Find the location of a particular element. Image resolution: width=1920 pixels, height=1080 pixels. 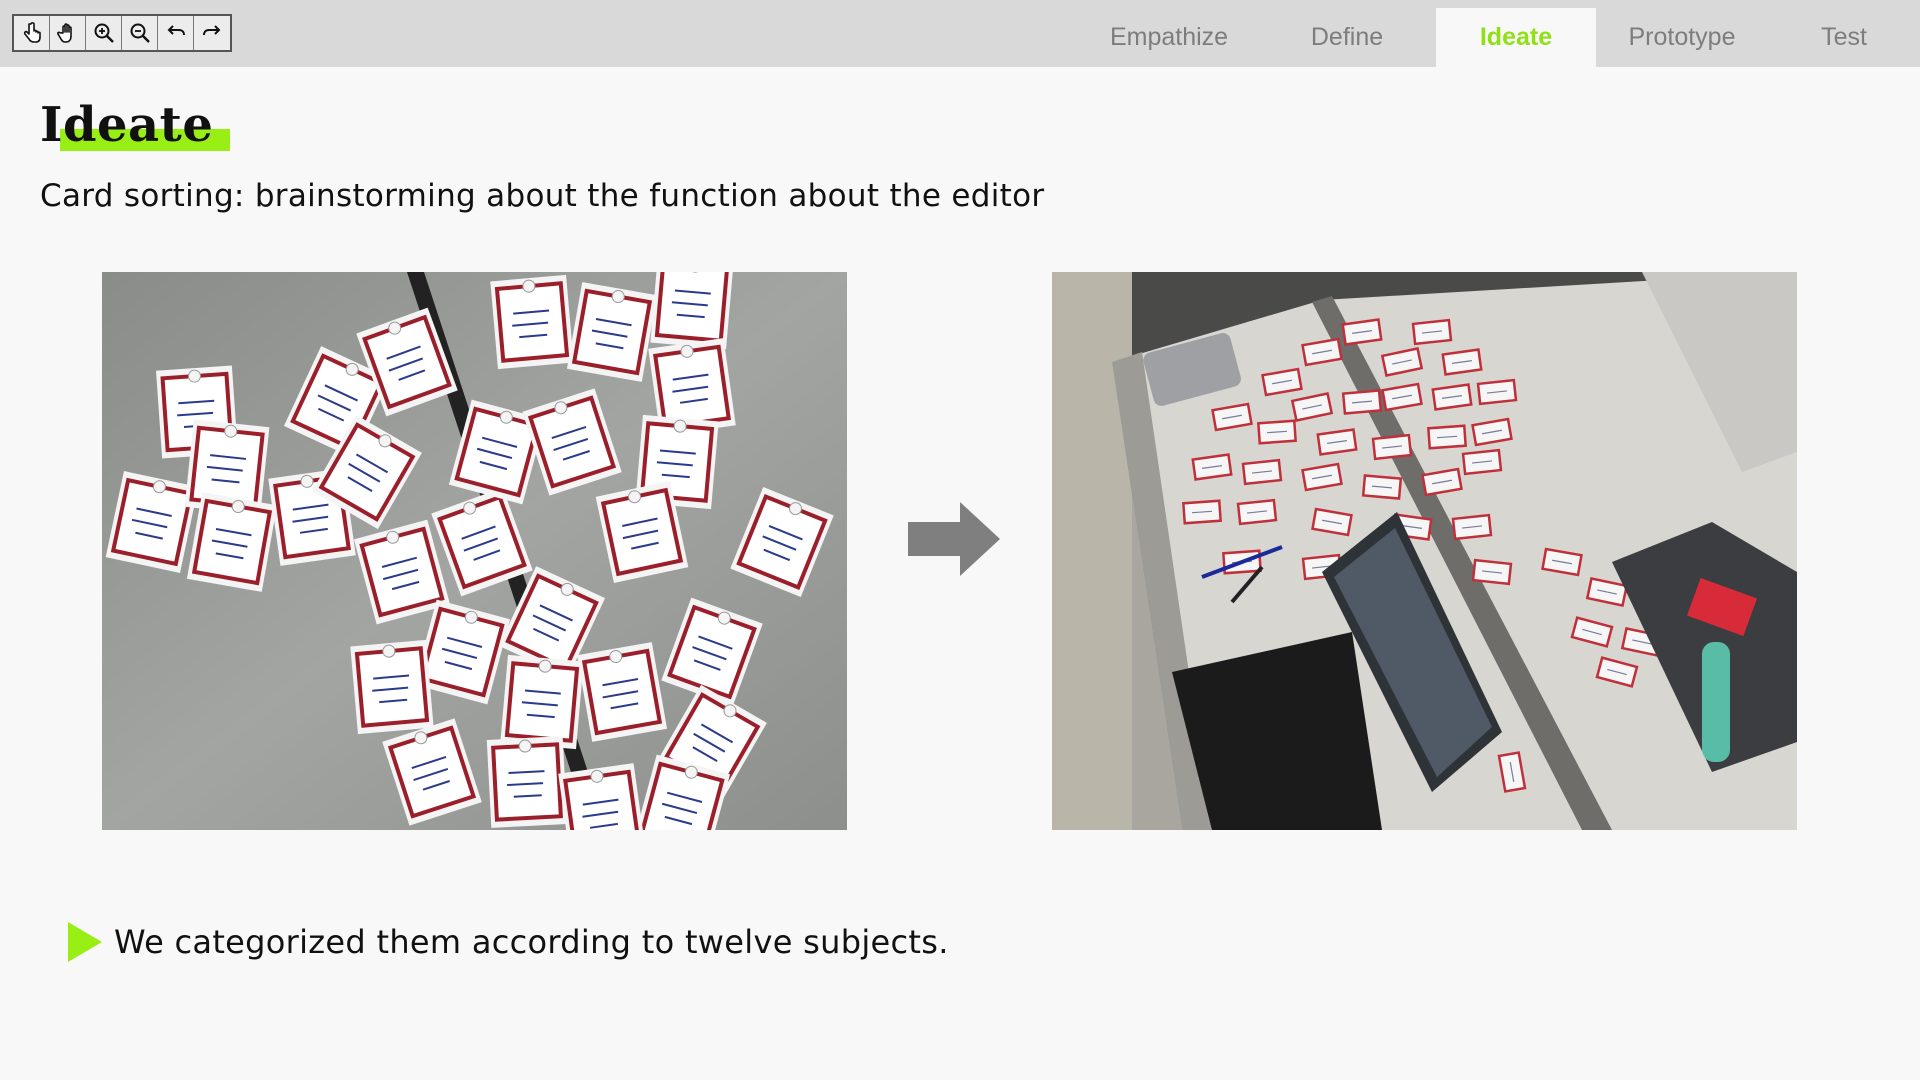

pointer-tool-button is located at coordinates (32, 33).